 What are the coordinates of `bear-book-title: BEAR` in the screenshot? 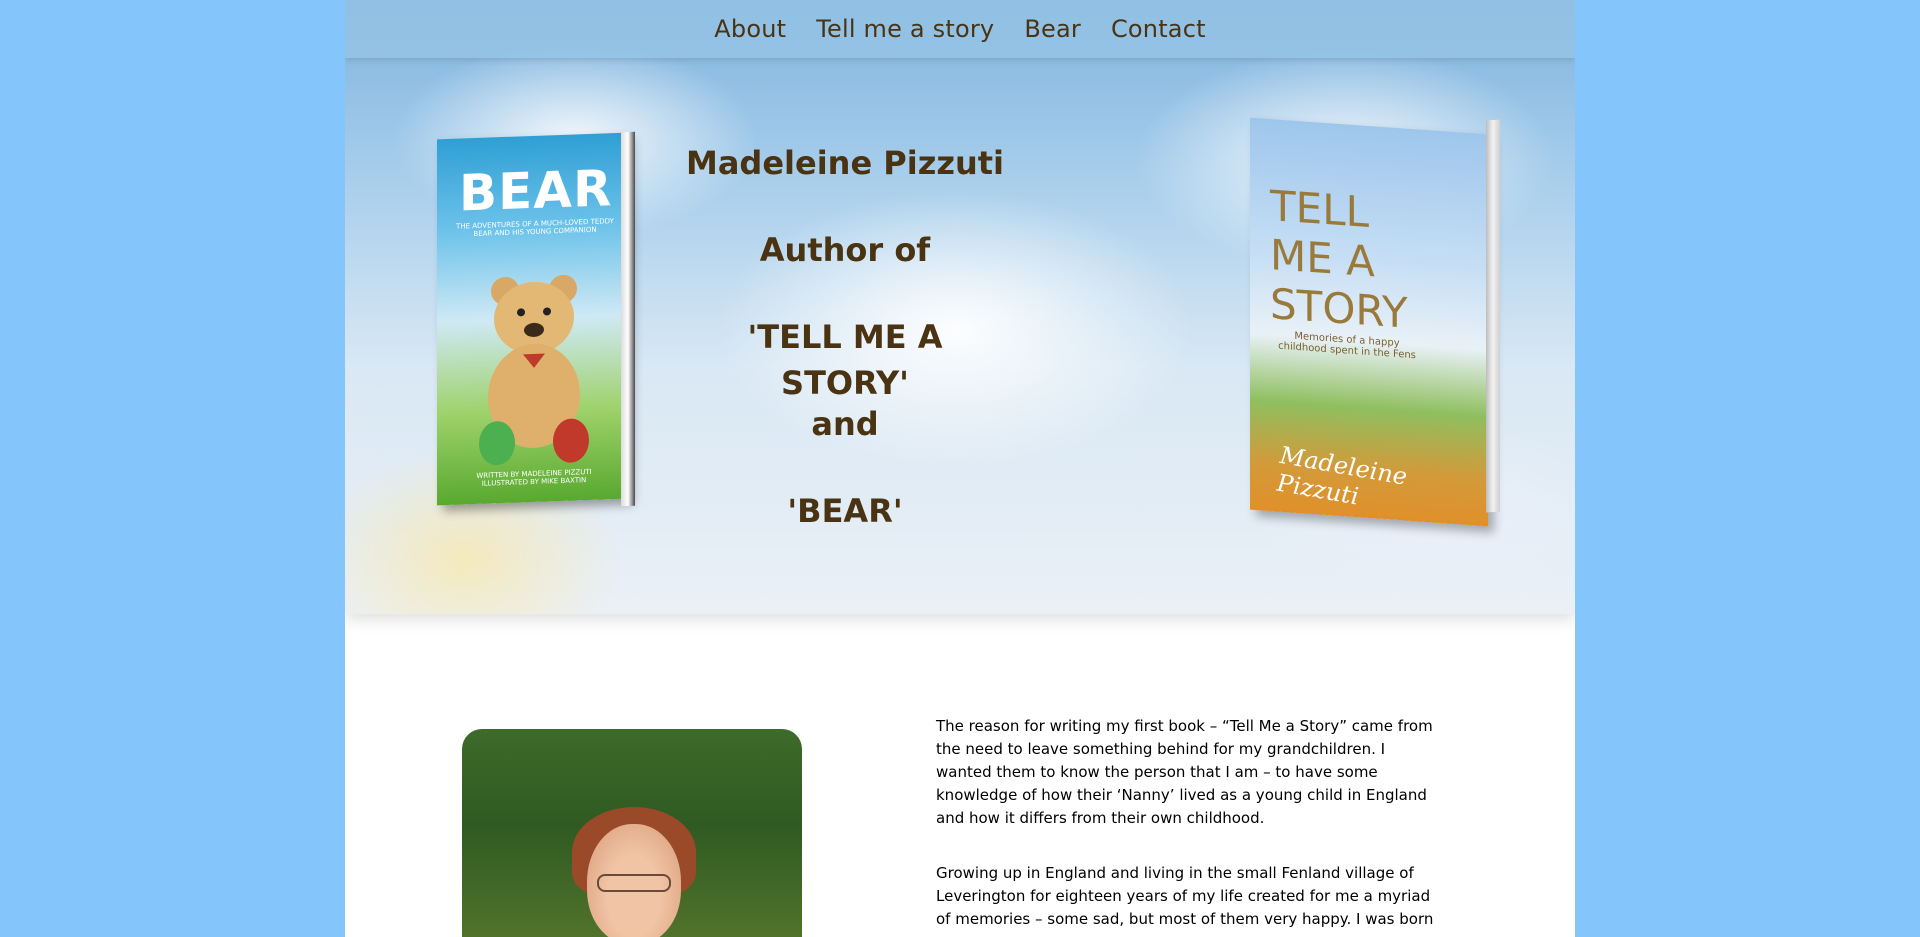 It's located at (536, 191).